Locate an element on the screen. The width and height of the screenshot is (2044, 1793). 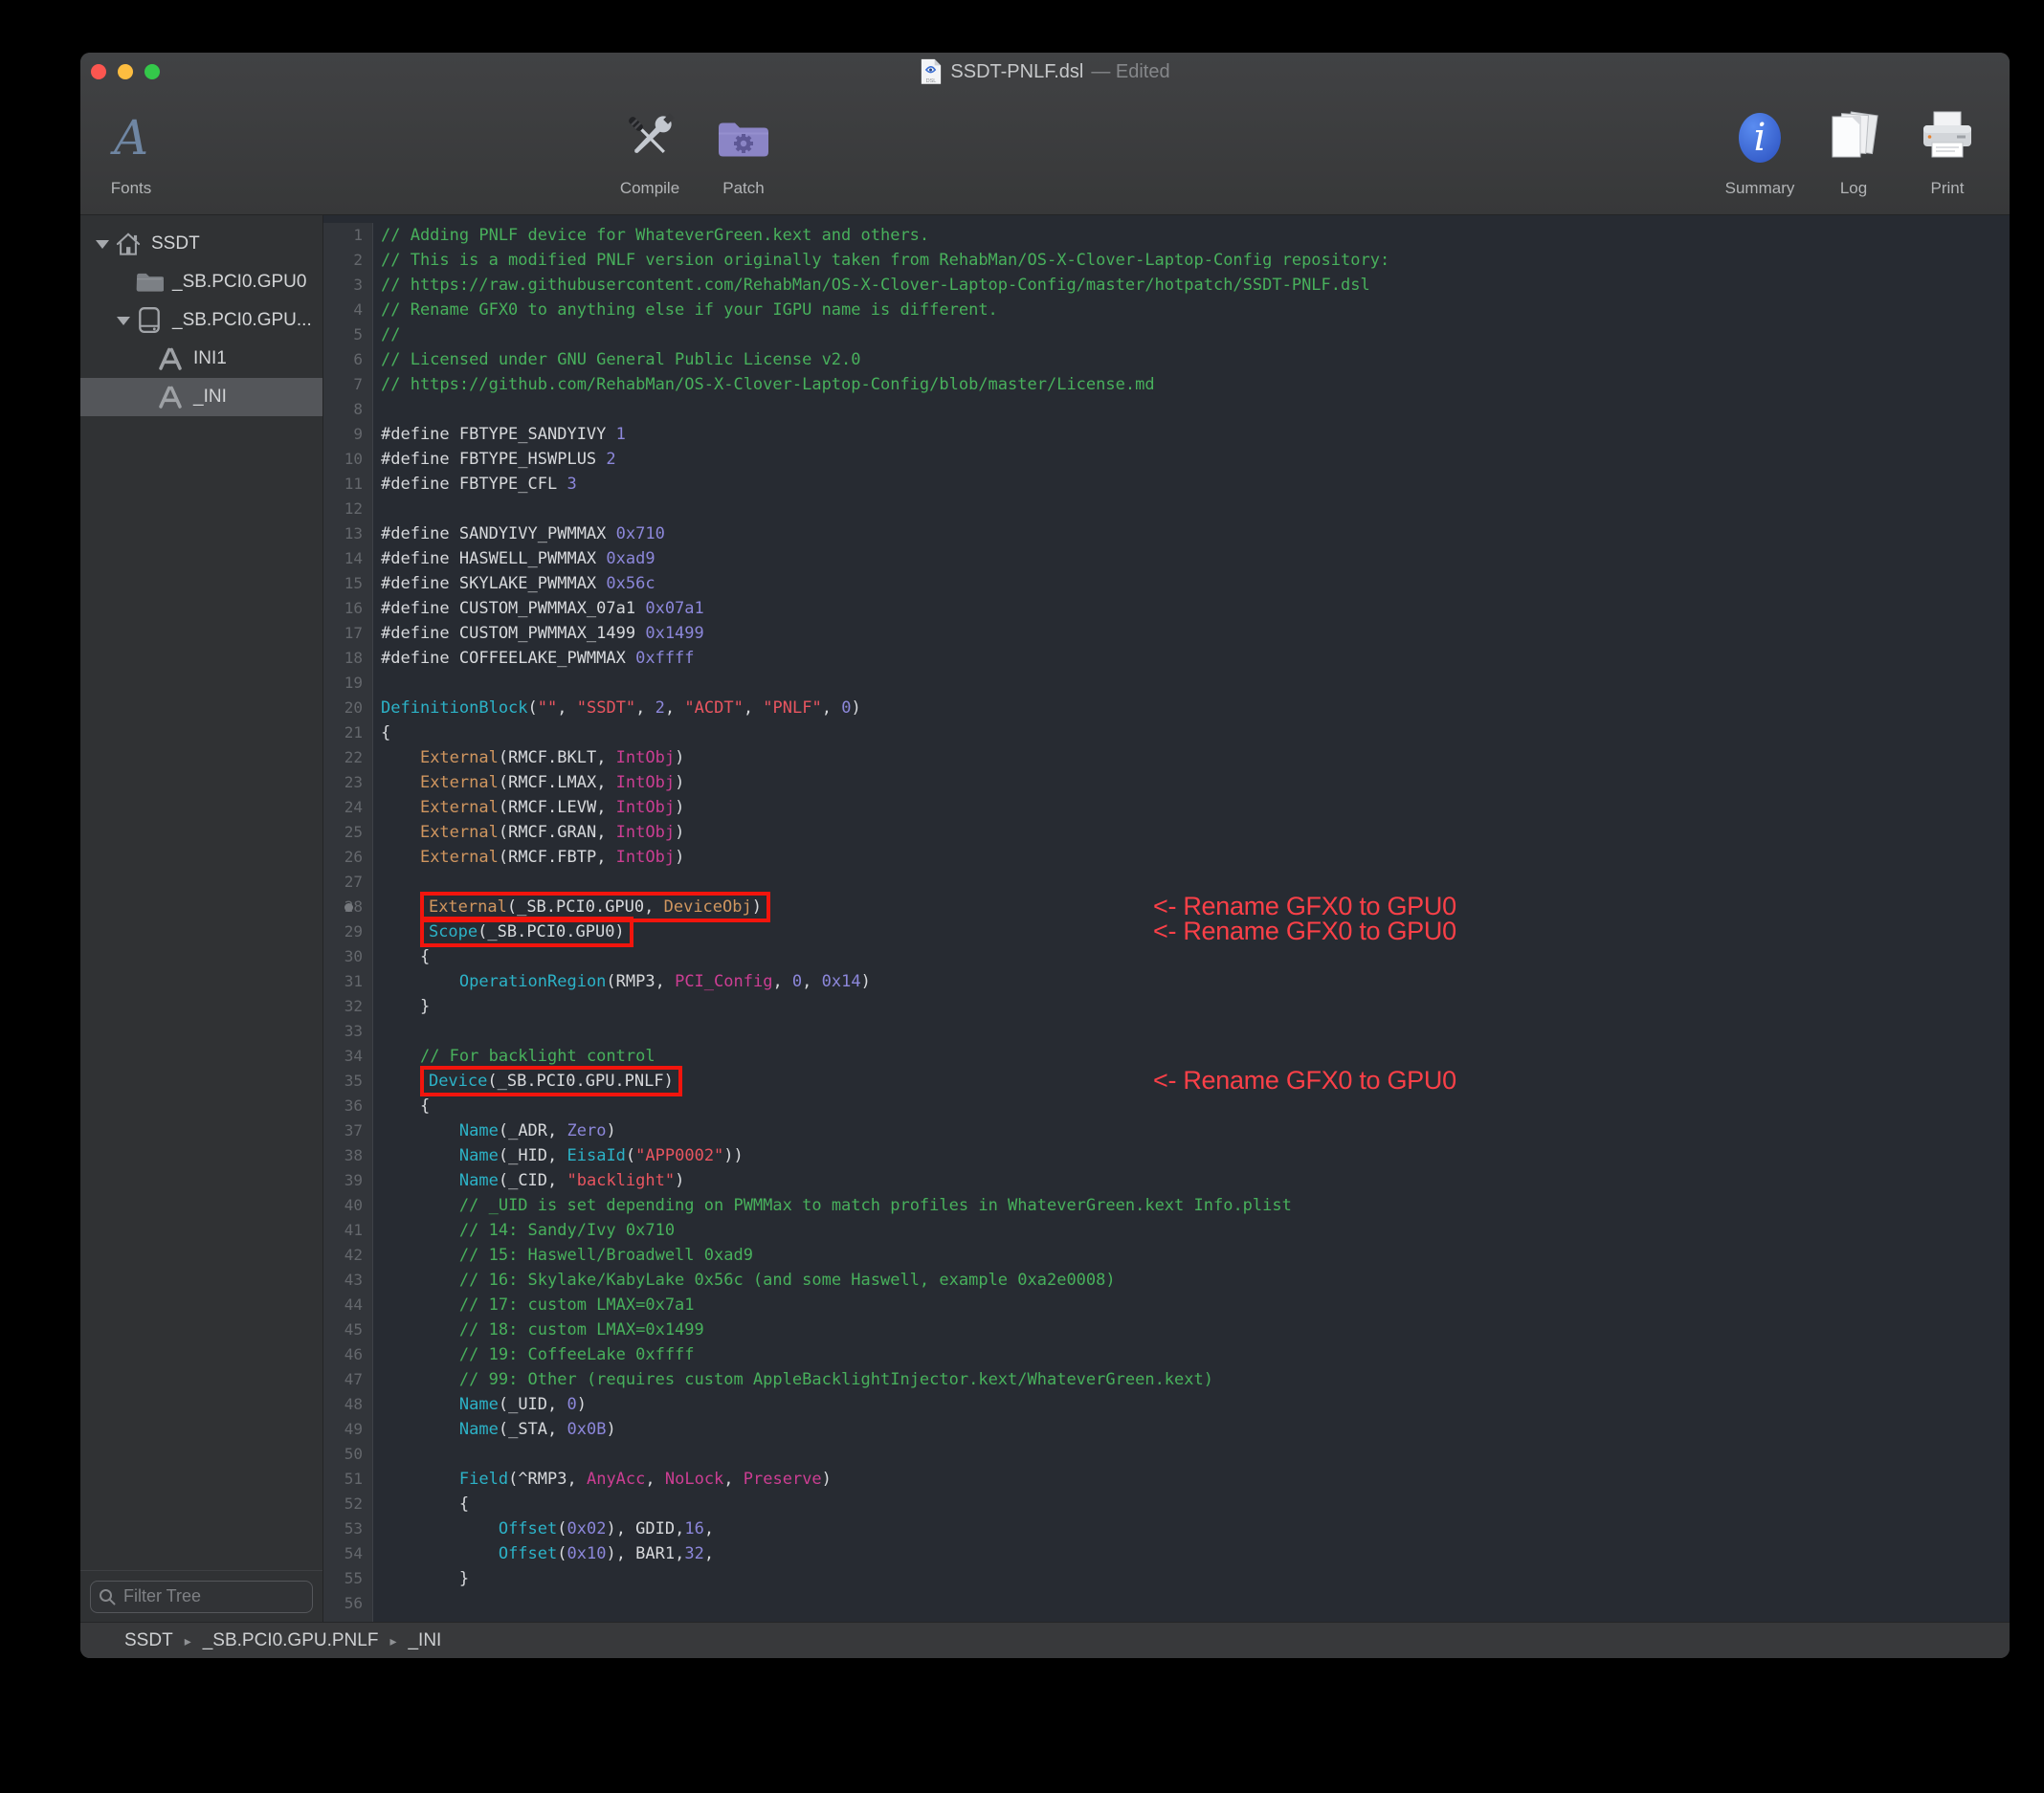
line-number: 44 is located at coordinates (348, 1305).